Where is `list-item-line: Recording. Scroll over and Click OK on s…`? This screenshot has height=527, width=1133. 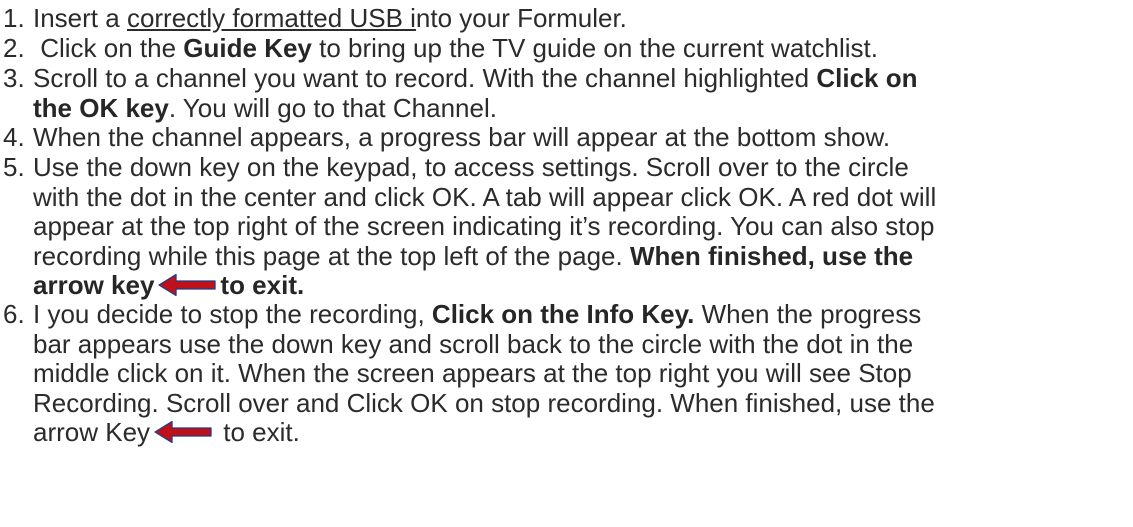
list-item-line: Recording. Scroll over and Click OK on s… is located at coordinates (484, 403).